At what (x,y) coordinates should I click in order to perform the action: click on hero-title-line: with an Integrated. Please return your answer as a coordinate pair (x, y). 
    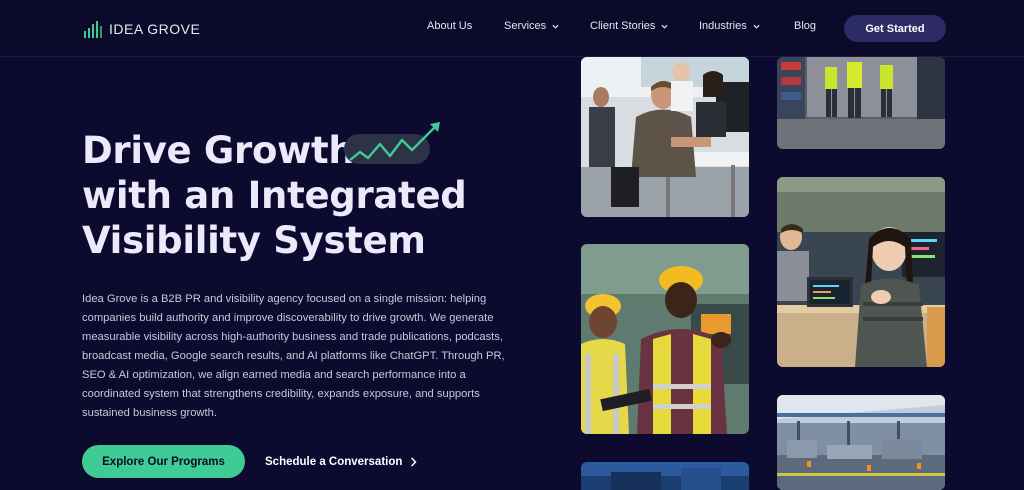
    Looking at the image, I should click on (274, 195).